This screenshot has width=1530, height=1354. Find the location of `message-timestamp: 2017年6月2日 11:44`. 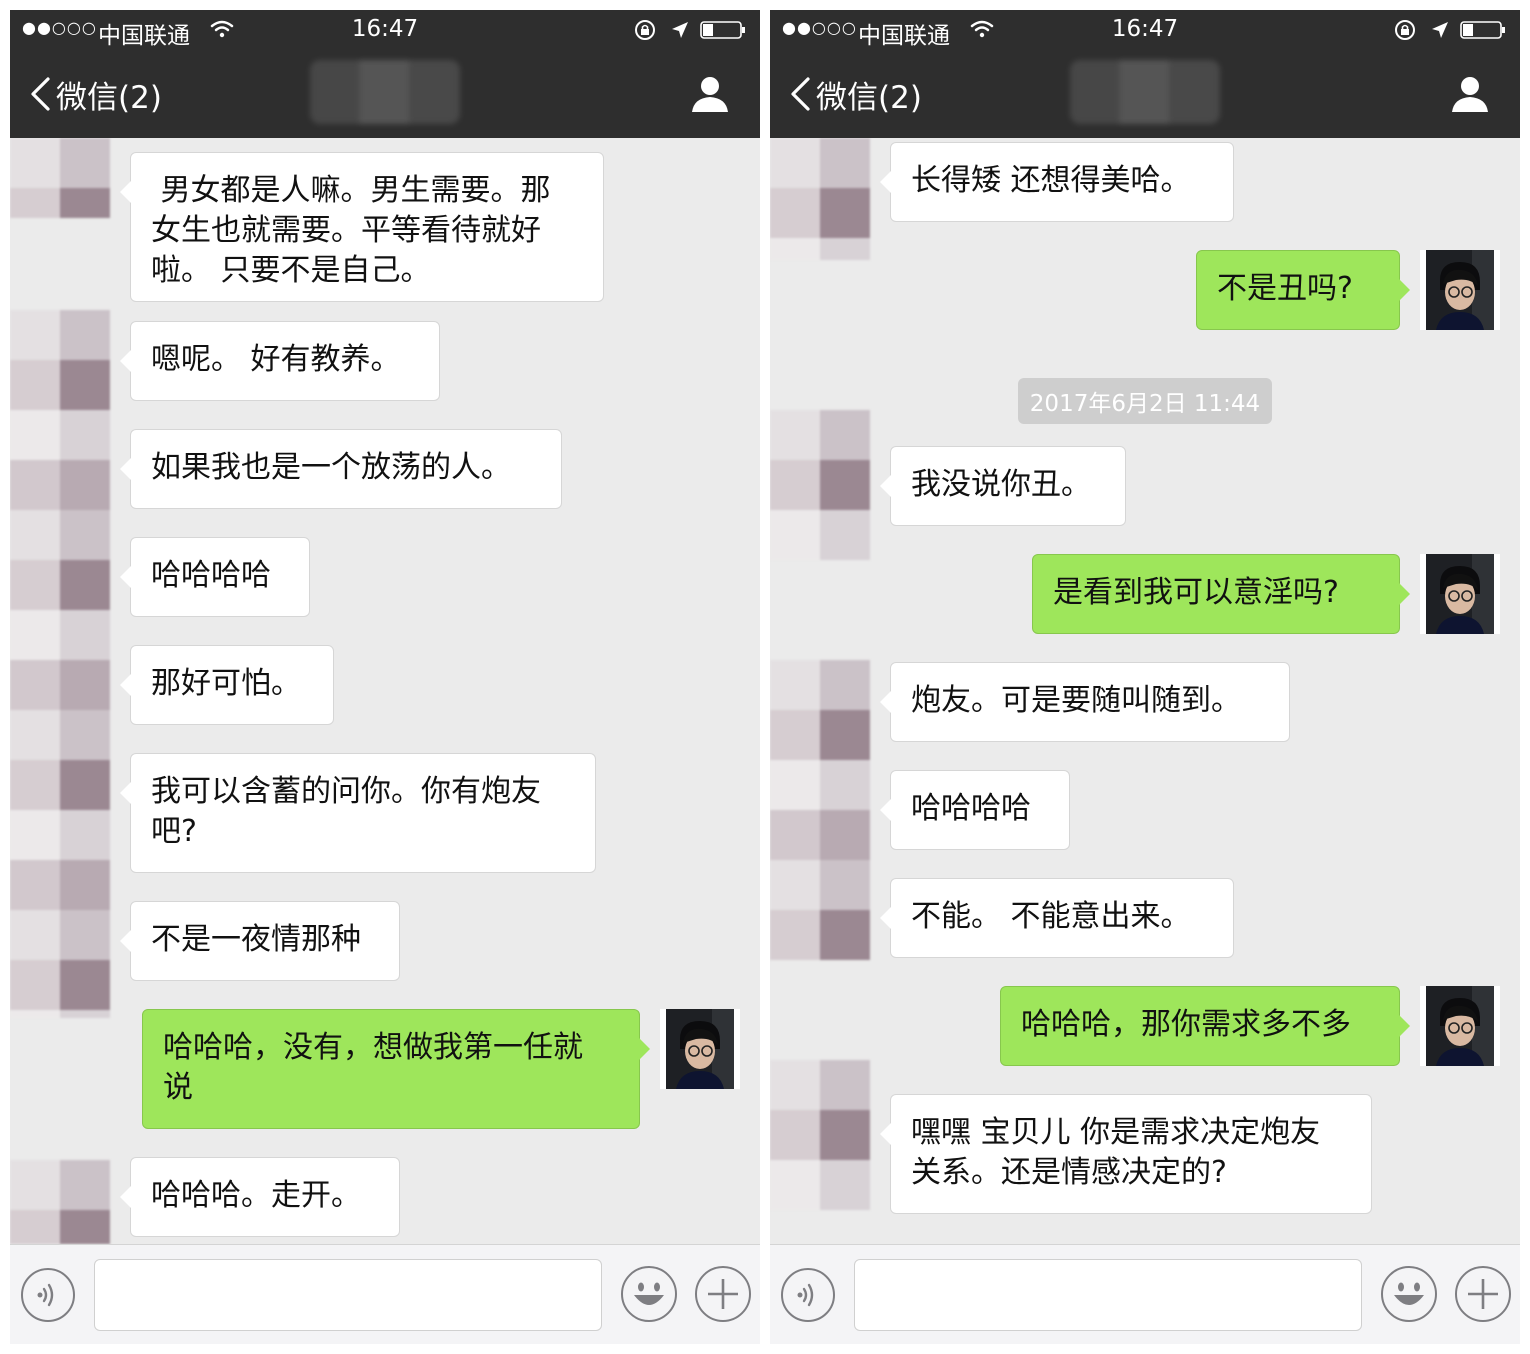

message-timestamp: 2017年6月2日 11:44 is located at coordinates (1145, 401).